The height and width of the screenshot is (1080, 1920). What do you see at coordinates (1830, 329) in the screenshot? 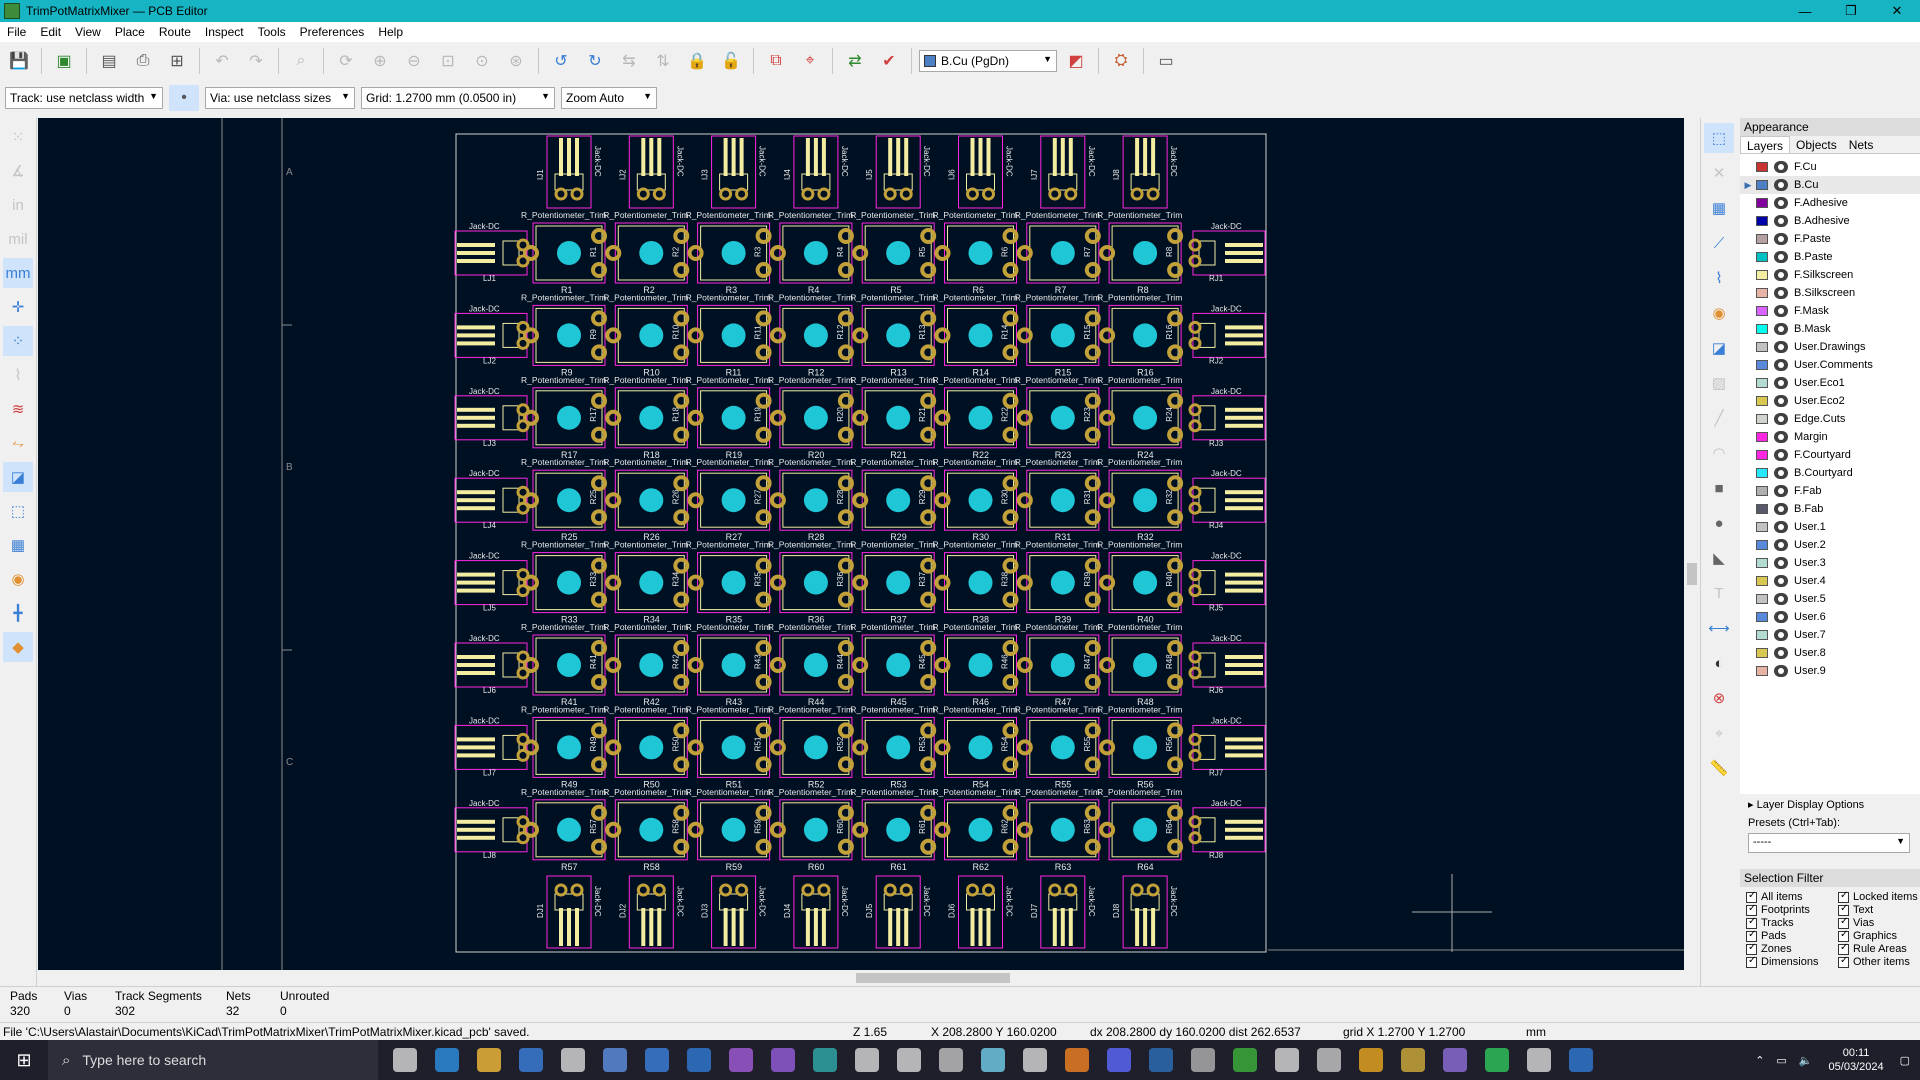
I see `layer-row-b-mask: B.Mask` at bounding box center [1830, 329].